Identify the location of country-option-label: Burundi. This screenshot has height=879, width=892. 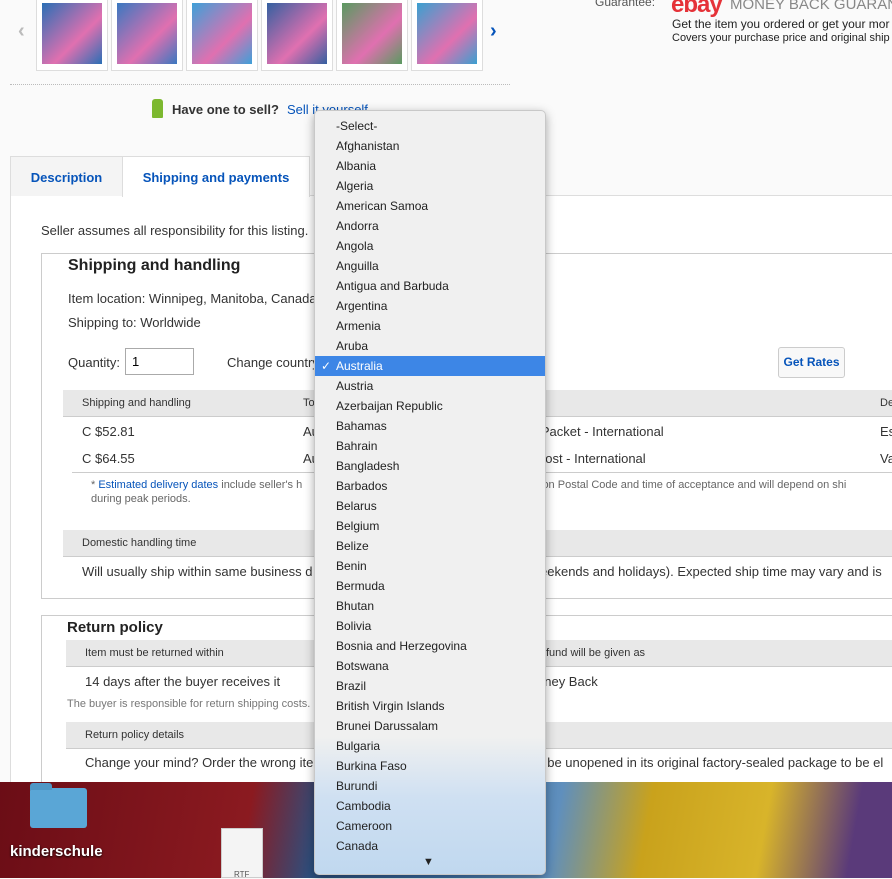
(357, 786).